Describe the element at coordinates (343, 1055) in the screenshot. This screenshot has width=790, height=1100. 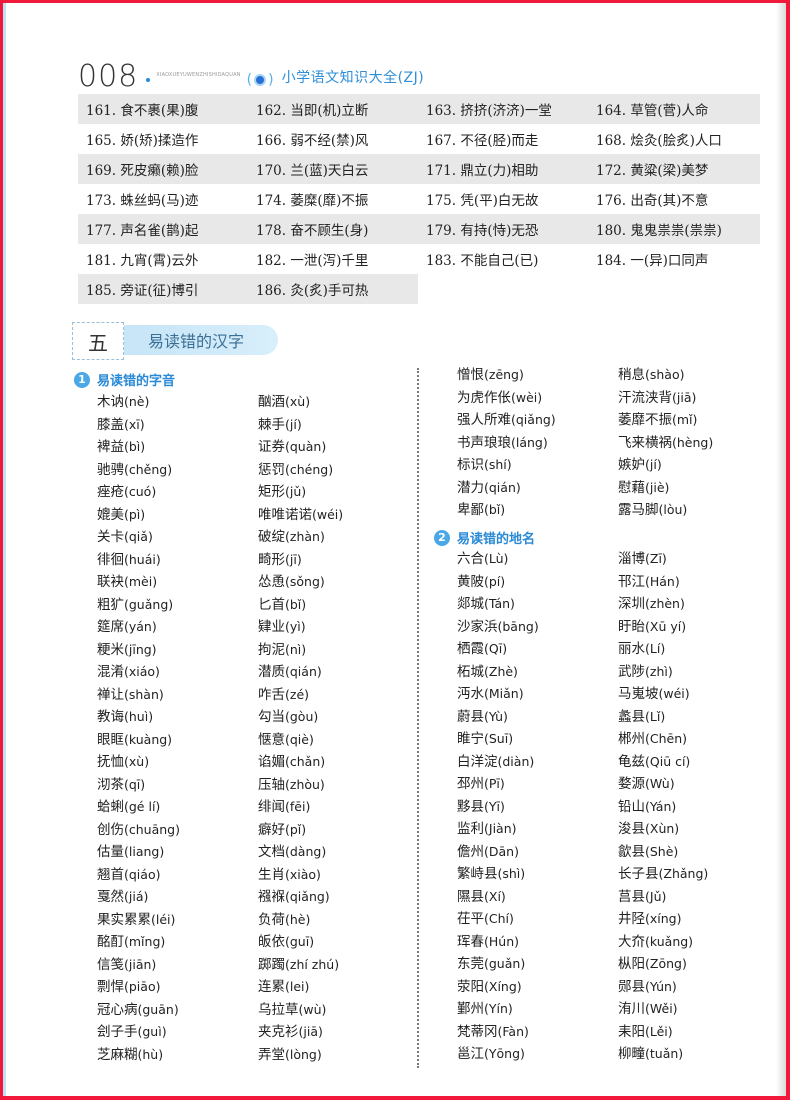
I see `word-entry: 弄堂(lòng)` at that location.